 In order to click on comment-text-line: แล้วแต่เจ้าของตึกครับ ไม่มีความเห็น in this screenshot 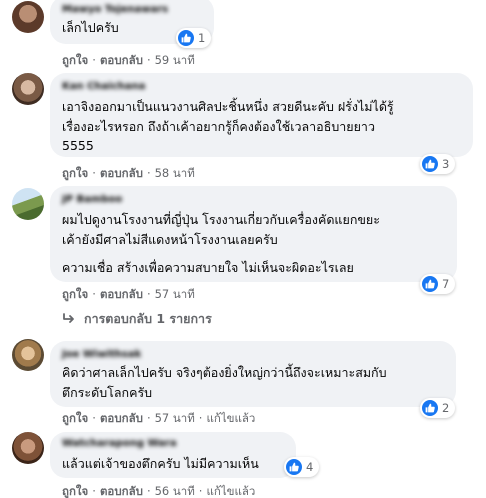, I will do `click(160, 463)`.